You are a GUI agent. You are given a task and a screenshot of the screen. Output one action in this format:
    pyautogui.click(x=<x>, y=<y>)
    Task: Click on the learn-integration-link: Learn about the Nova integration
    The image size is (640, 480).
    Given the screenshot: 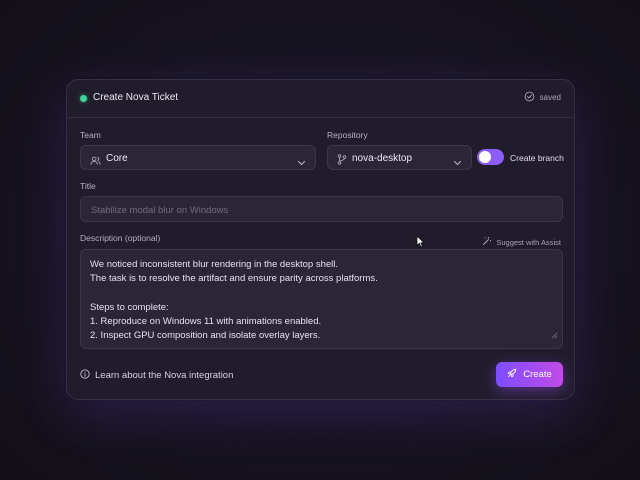 What is the action you would take?
    pyautogui.click(x=156, y=375)
    